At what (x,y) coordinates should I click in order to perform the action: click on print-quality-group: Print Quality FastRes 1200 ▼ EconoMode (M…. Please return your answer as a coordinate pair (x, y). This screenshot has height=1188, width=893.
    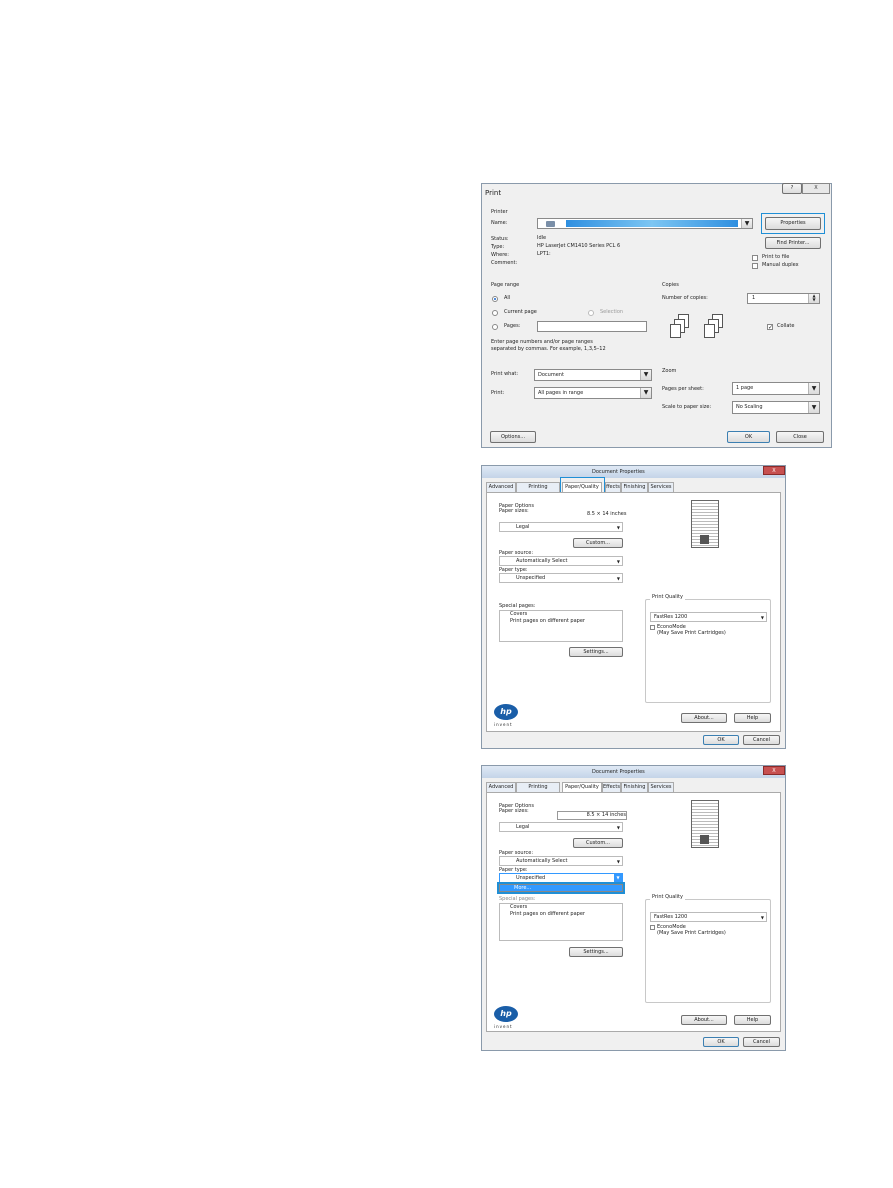
    Looking at the image, I should click on (708, 648).